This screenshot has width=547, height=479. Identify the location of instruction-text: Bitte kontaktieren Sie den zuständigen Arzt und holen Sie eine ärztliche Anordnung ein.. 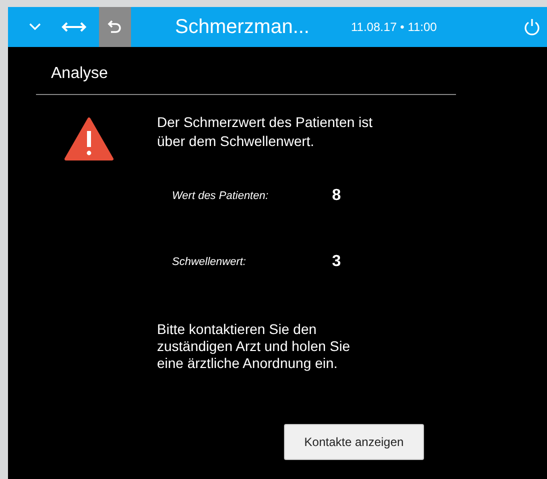
(254, 346).